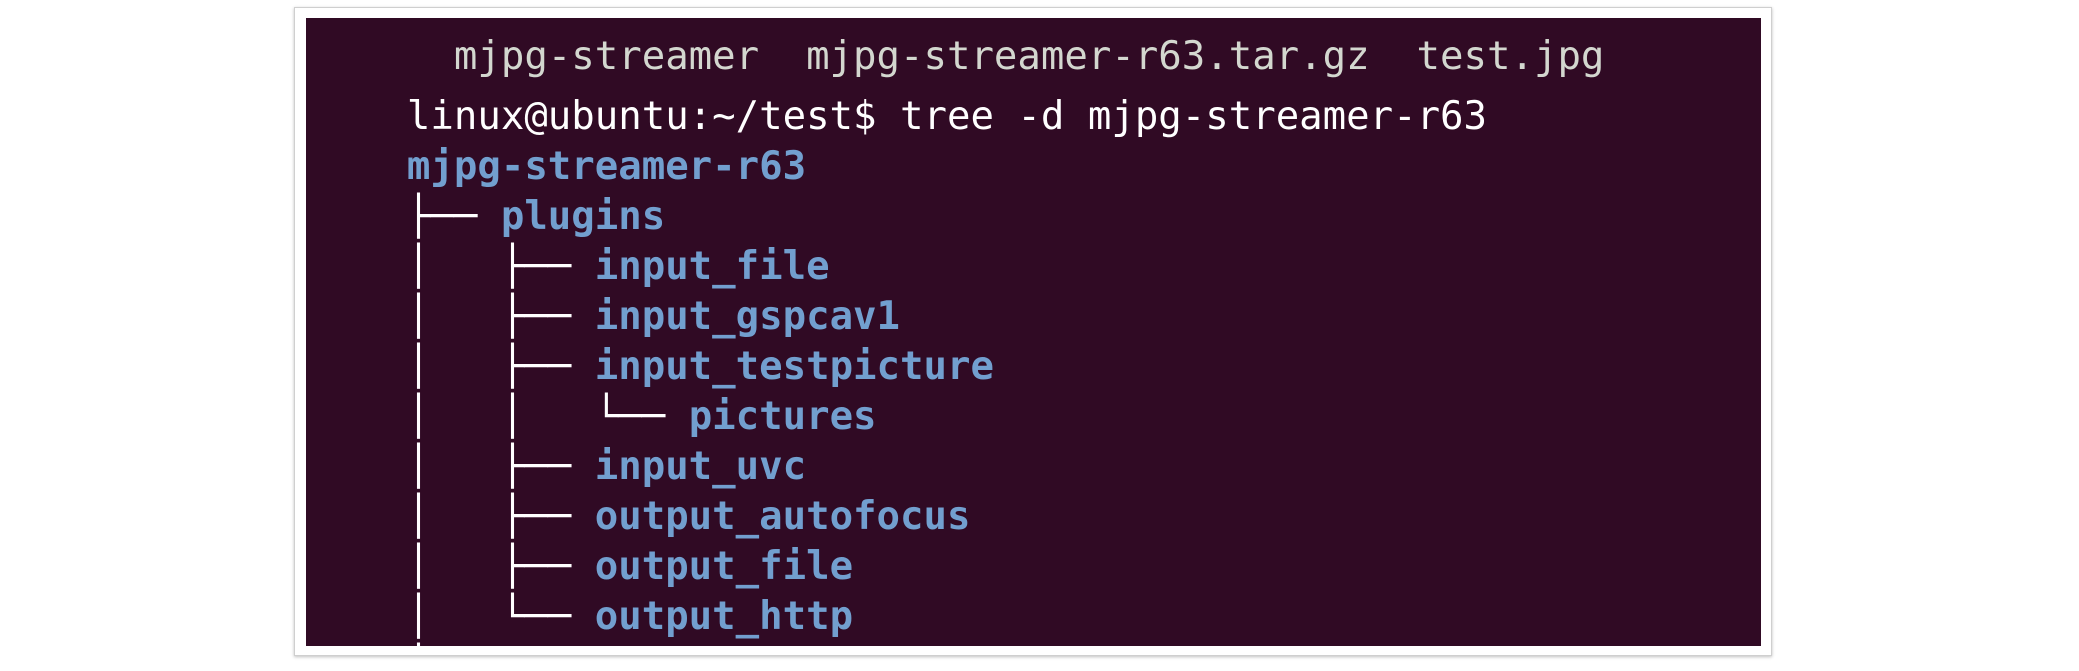 This screenshot has height=671, width=2079. What do you see at coordinates (559, 440) in the screenshot?
I see `tree-row: │ ├── input_uvc` at bounding box center [559, 440].